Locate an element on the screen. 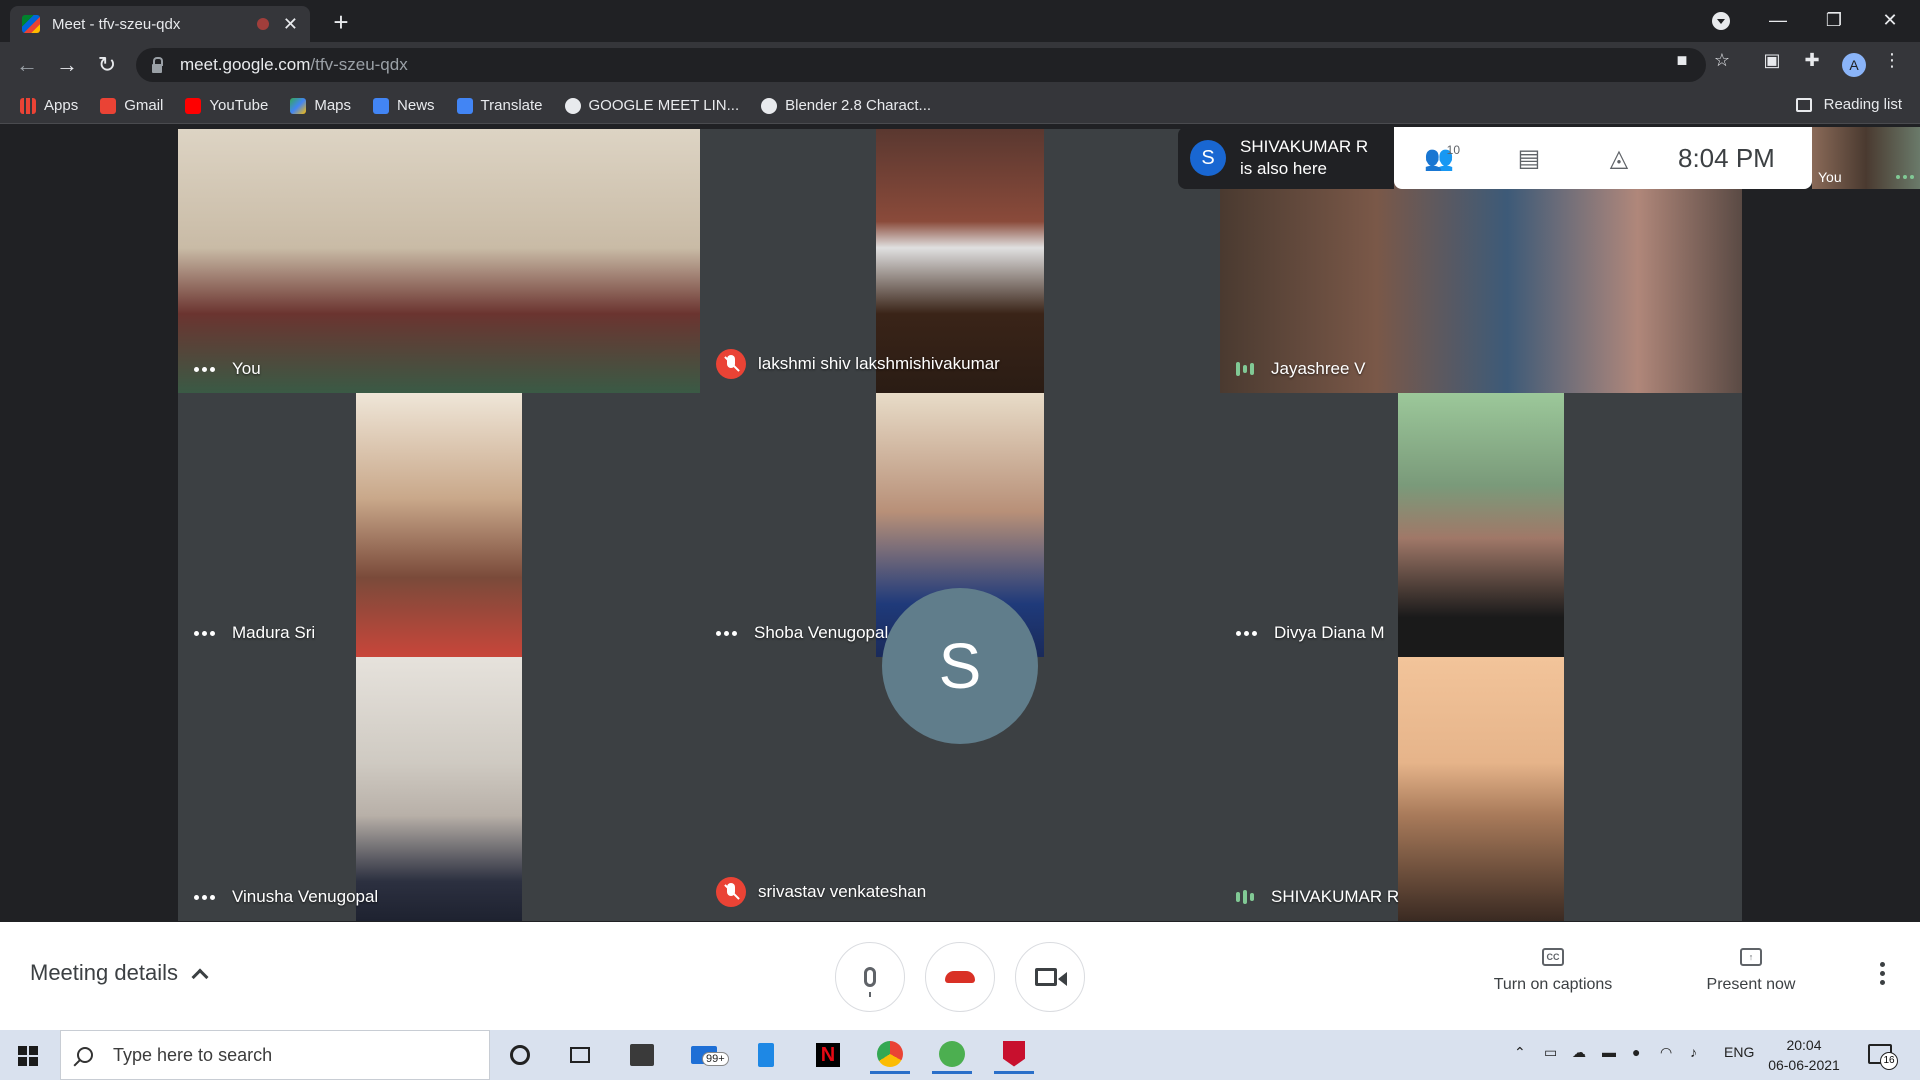  people-button: 👥 10 is located at coordinates (1439, 158).